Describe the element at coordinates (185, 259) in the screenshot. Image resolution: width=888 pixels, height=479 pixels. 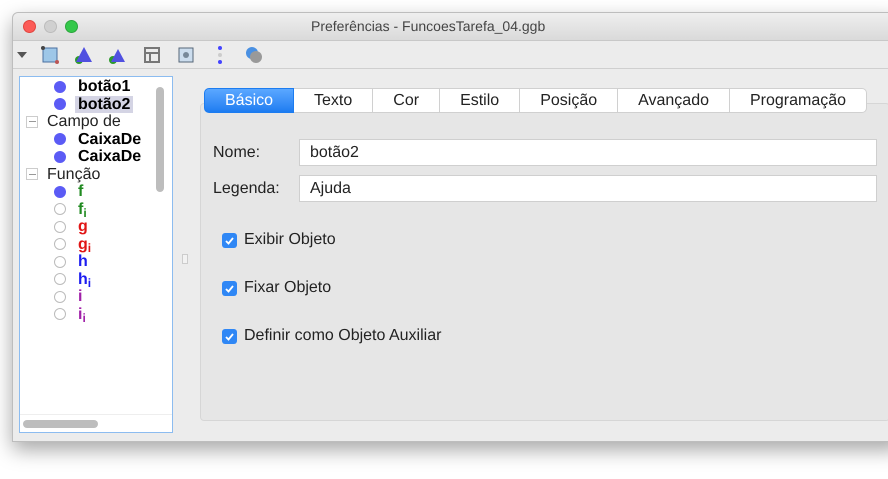
I see `split-handle` at that location.